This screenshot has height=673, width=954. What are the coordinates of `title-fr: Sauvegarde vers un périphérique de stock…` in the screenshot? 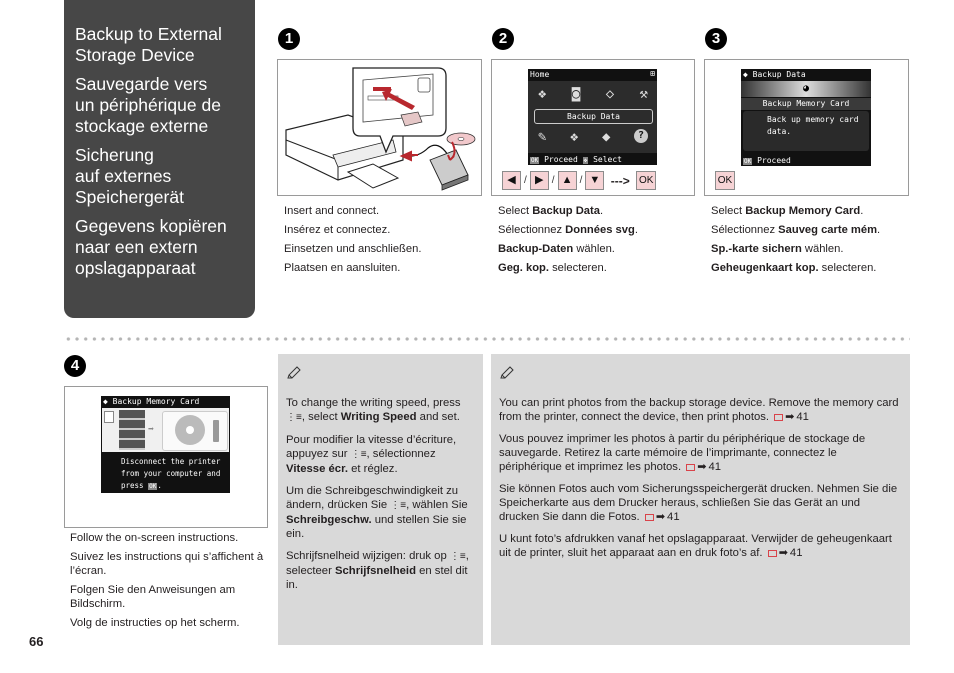 It's located at (148, 105).